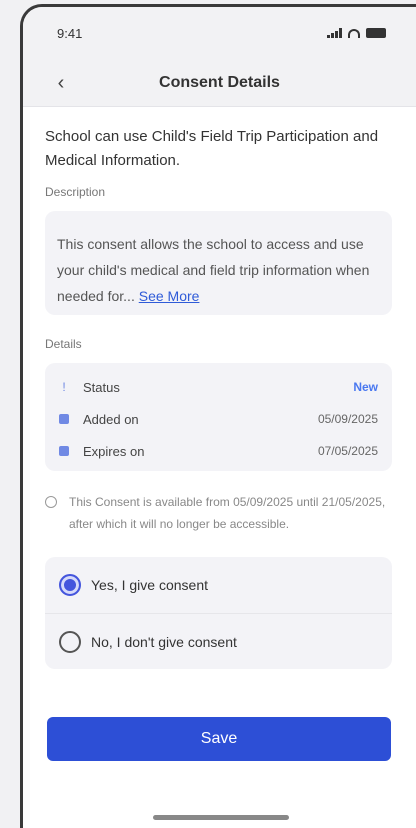 This screenshot has height=828, width=416. What do you see at coordinates (114, 451) in the screenshot?
I see `detail-label: Expires on` at bounding box center [114, 451].